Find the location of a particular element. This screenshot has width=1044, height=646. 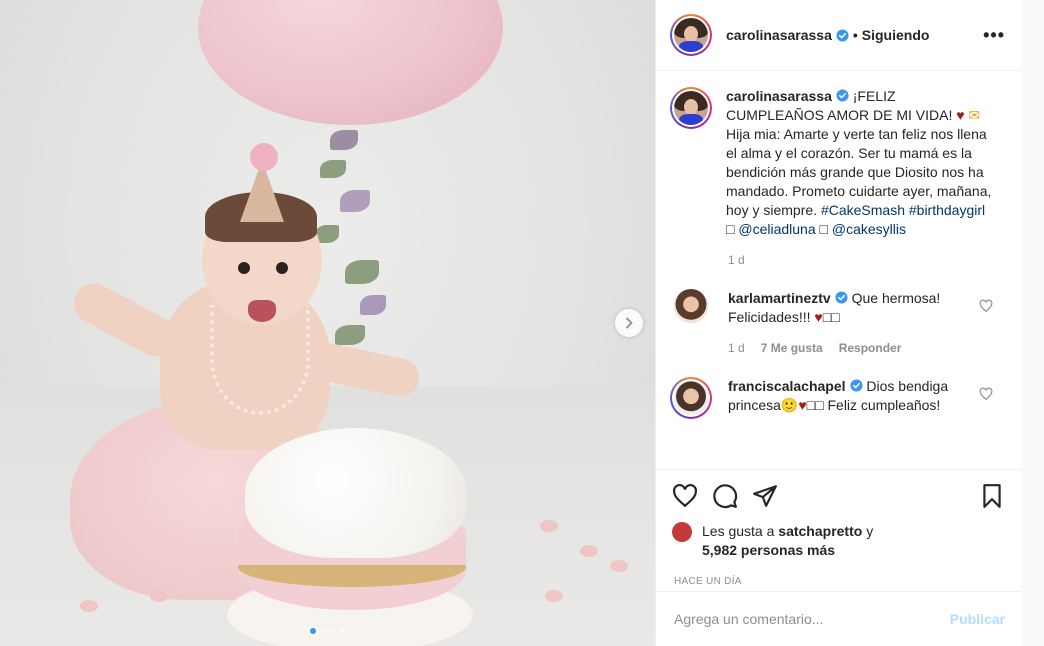

post-actions is located at coordinates (838, 496).